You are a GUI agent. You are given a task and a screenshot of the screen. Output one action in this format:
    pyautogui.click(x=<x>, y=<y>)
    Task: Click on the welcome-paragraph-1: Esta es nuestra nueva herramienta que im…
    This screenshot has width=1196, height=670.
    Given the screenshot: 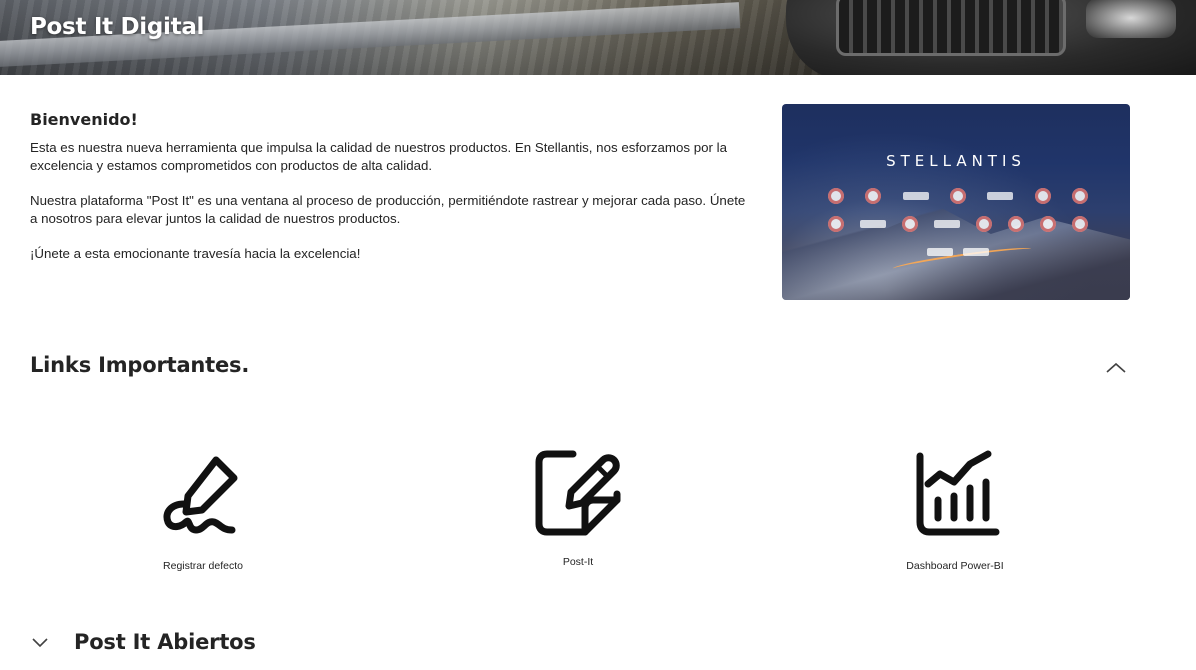 What is the action you would take?
    pyautogui.click(x=378, y=156)
    